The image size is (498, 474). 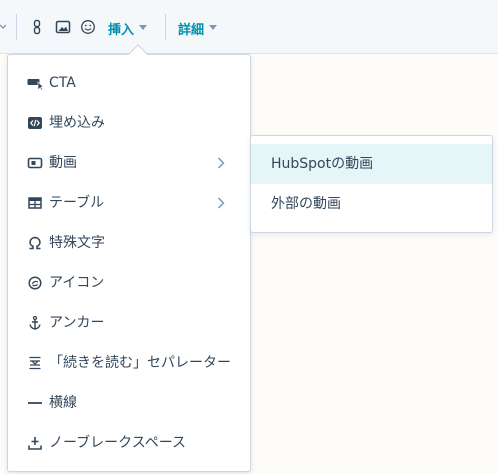 What do you see at coordinates (35, 283) in the screenshot?
I see `icon-picker-icon` at bounding box center [35, 283].